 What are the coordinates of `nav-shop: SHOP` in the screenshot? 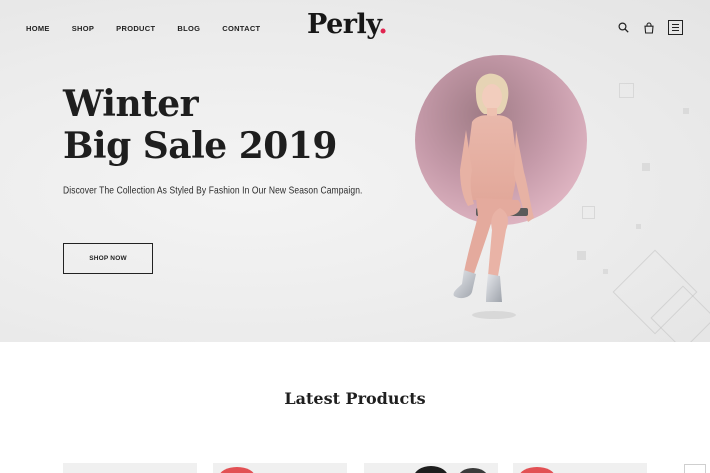 It's located at (83, 28).